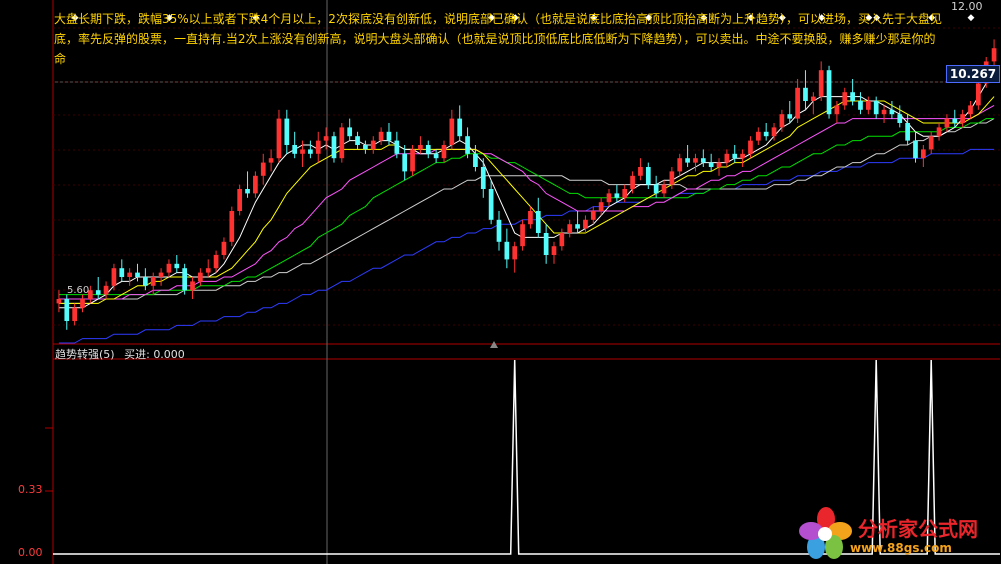 The image size is (1001, 564). Describe the element at coordinates (78, 290) in the screenshot. I see `min-price-label: 5.60` at that location.